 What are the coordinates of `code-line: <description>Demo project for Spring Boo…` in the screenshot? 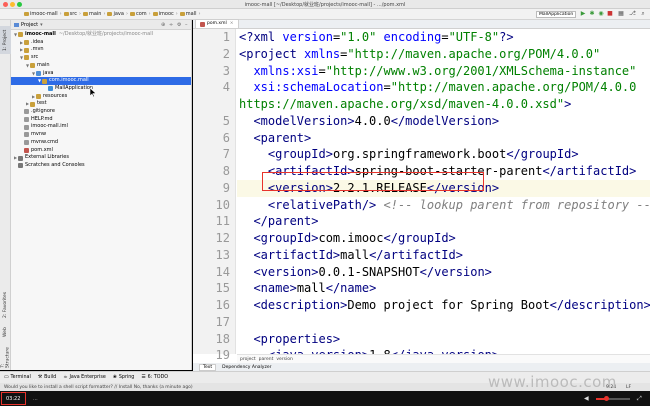 It's located at (444, 305).